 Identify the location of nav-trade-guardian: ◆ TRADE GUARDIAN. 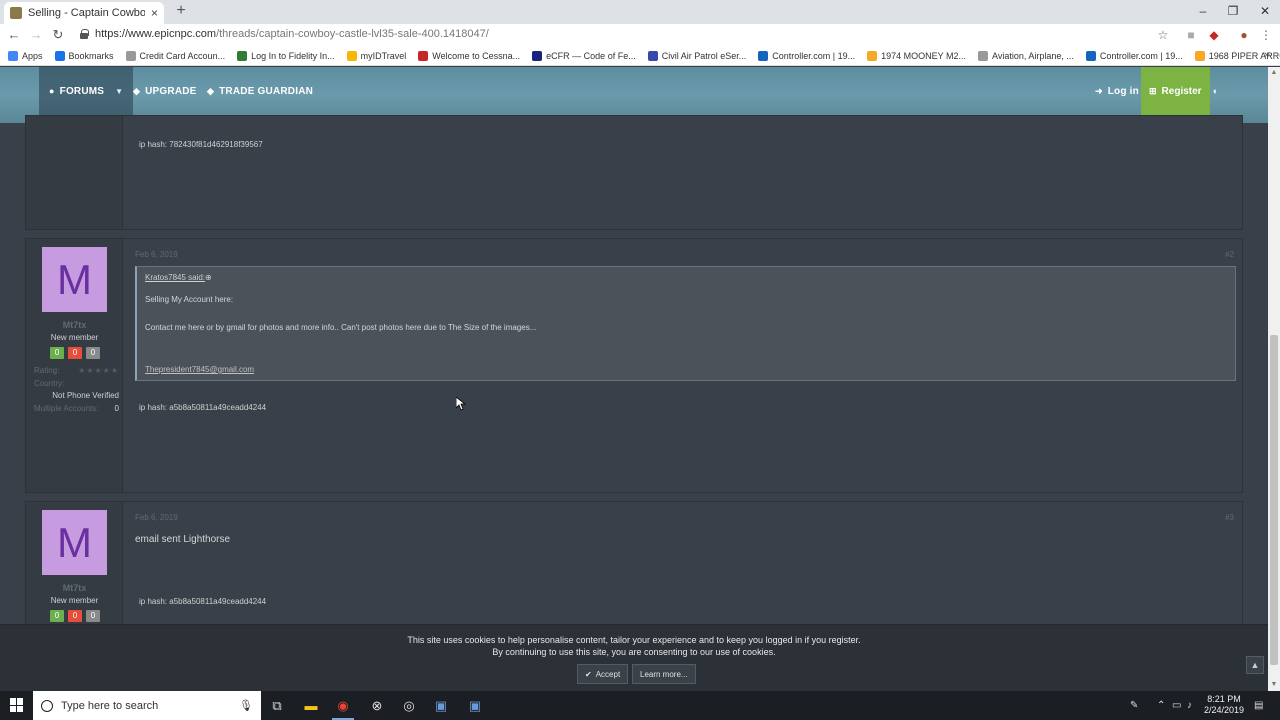
(260, 91).